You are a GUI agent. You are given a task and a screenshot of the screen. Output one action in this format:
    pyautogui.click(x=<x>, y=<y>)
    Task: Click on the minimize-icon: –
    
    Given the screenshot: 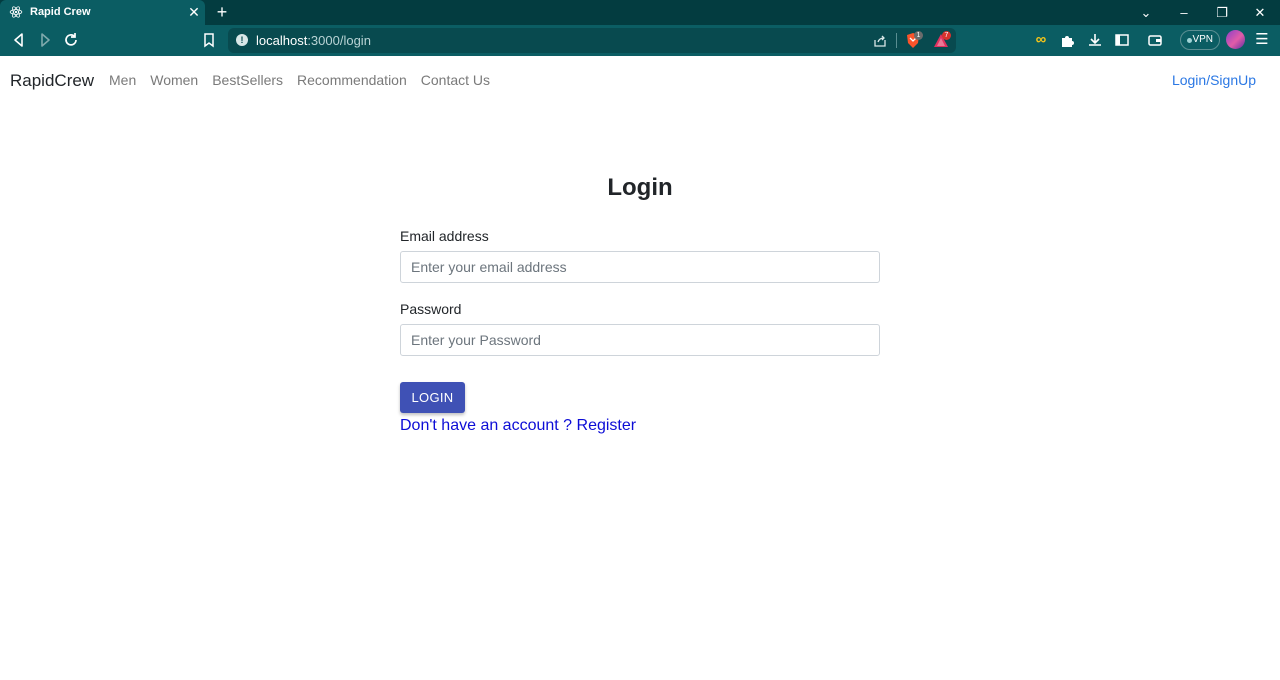 What is the action you would take?
    pyautogui.click(x=1184, y=13)
    